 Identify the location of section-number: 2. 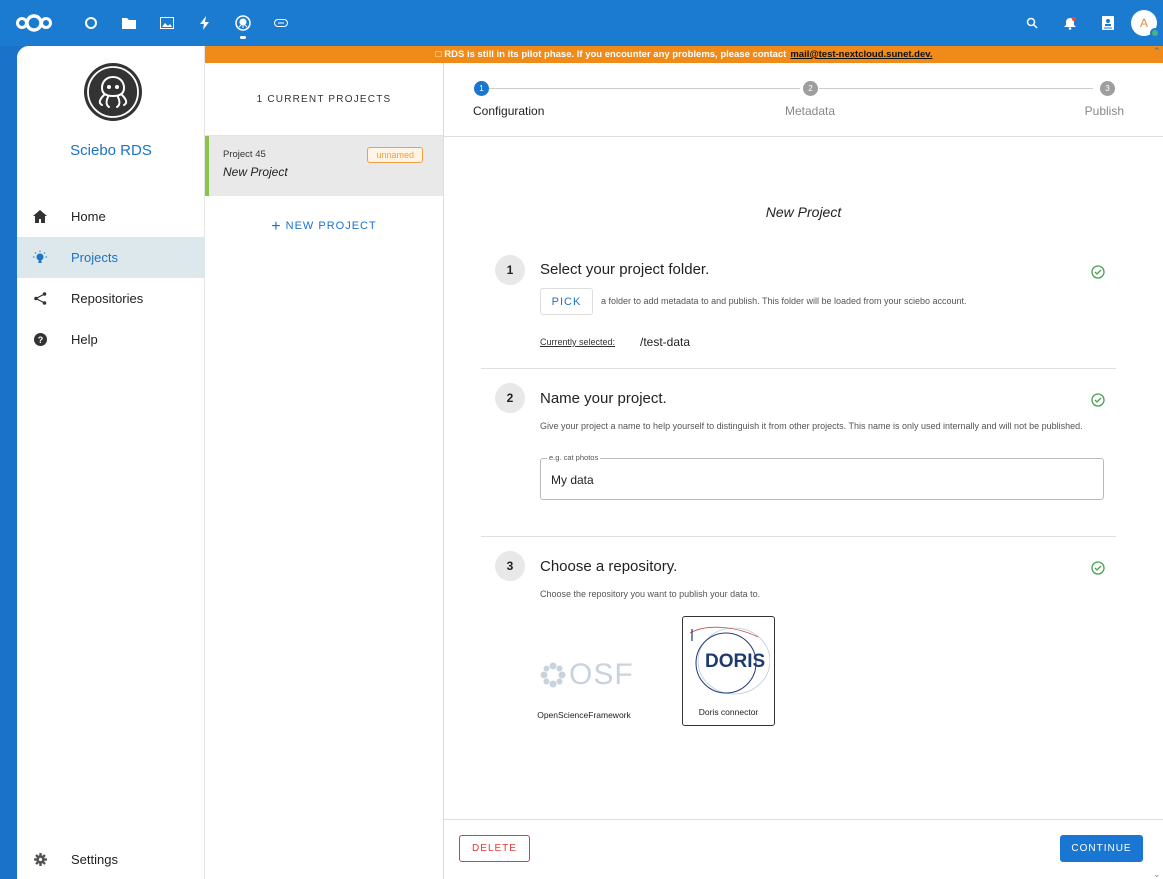
(510, 398).